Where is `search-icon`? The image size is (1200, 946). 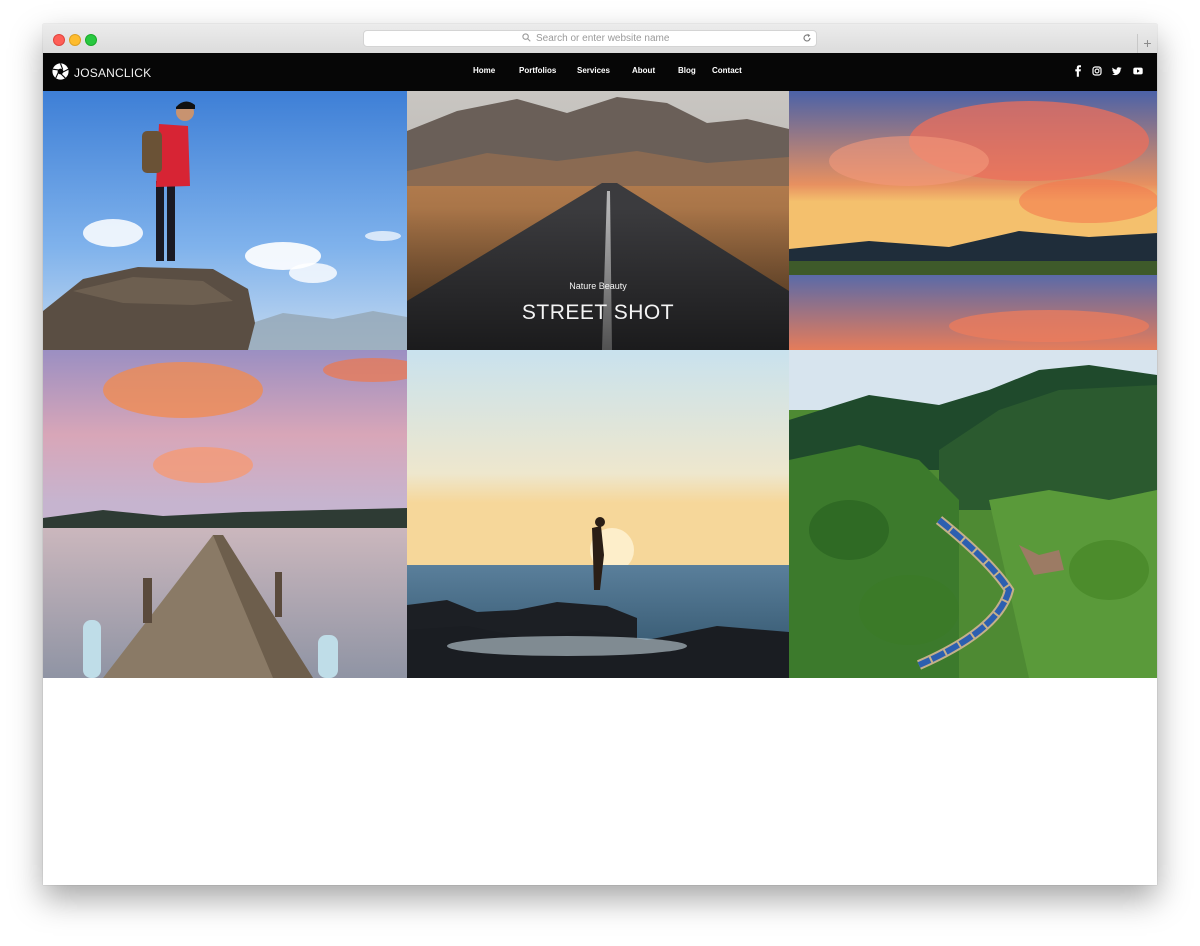 search-icon is located at coordinates (526, 37).